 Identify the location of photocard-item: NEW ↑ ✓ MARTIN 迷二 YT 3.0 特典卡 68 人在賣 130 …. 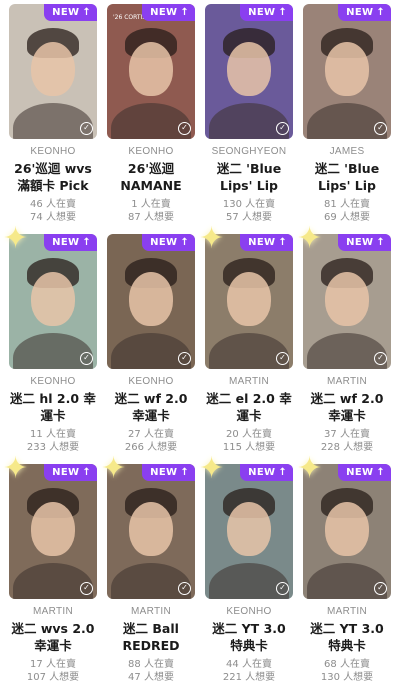
(344, 572).